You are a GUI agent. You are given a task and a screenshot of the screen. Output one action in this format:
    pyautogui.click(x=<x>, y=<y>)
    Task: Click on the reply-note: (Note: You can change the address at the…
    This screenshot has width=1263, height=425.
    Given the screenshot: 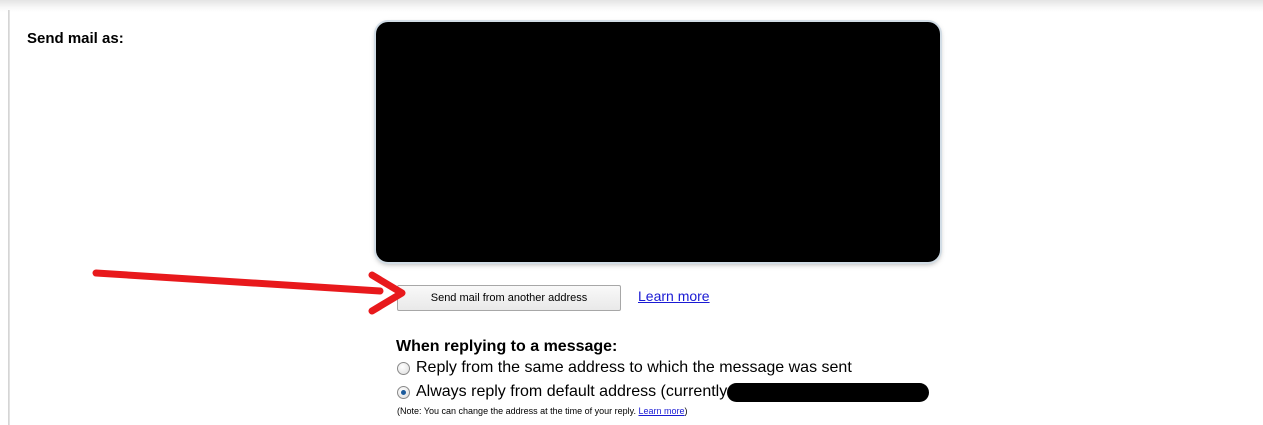 What is the action you would take?
    pyautogui.click(x=542, y=411)
    